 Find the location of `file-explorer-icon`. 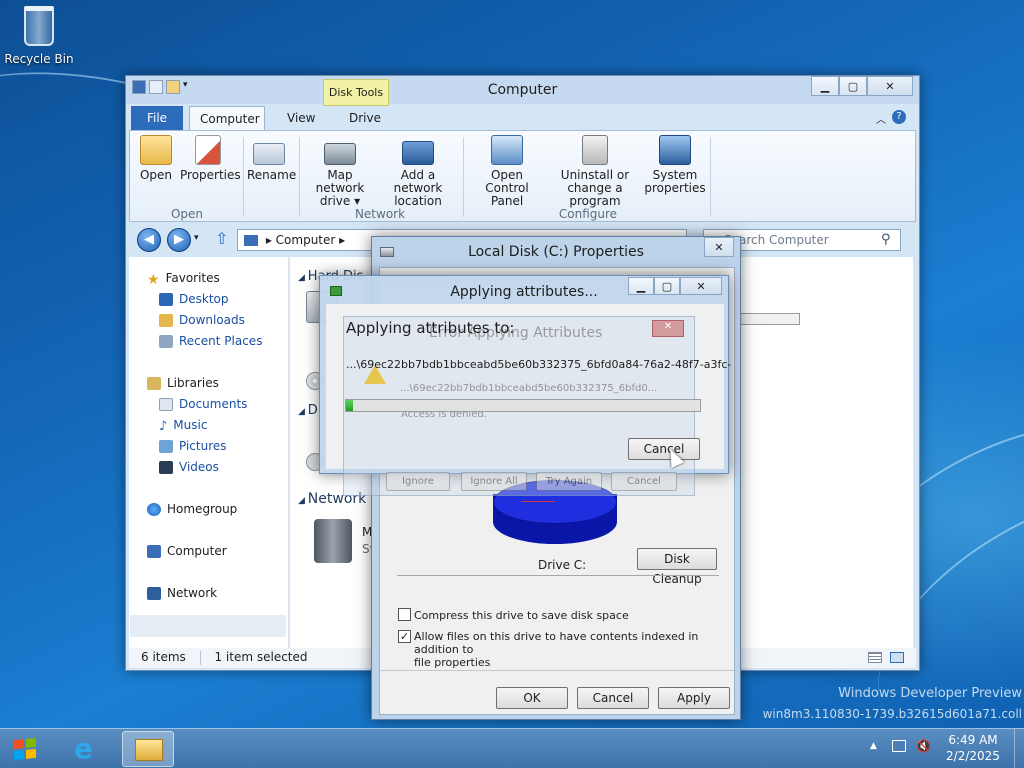

file-explorer-icon is located at coordinates (149, 750).